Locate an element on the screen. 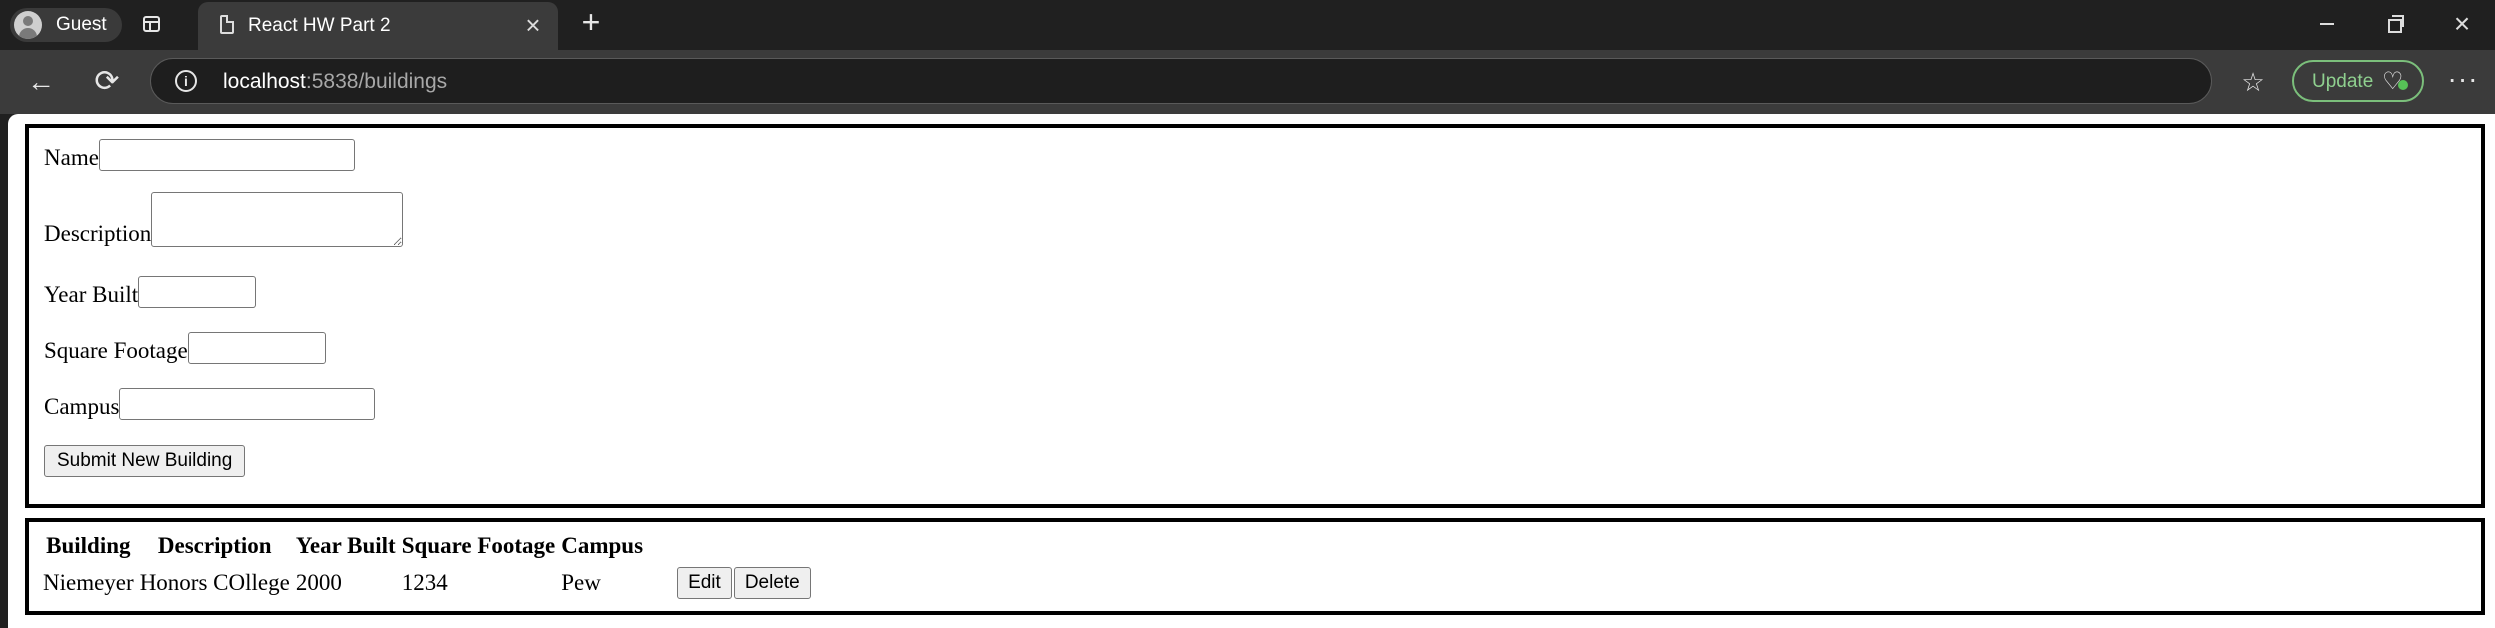 The image size is (2495, 628). column-header-building: Building is located at coordinates (88, 545).